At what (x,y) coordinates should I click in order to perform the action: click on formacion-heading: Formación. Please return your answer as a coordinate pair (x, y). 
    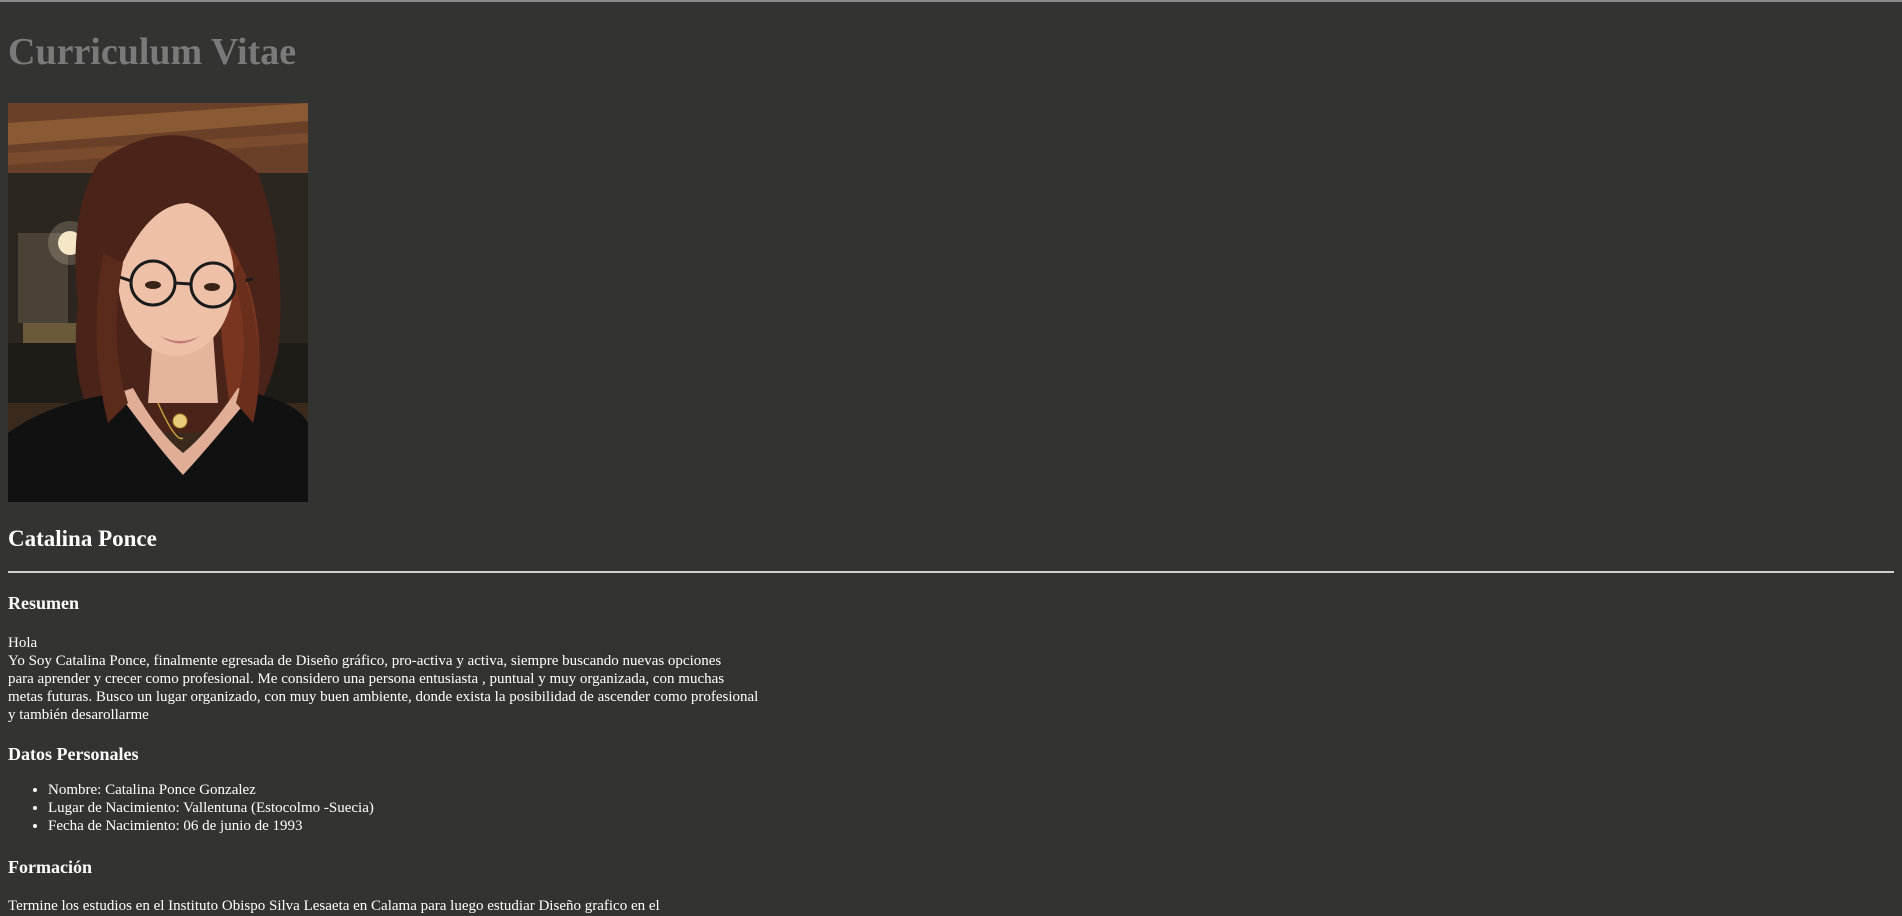
    Looking at the image, I should click on (50, 867).